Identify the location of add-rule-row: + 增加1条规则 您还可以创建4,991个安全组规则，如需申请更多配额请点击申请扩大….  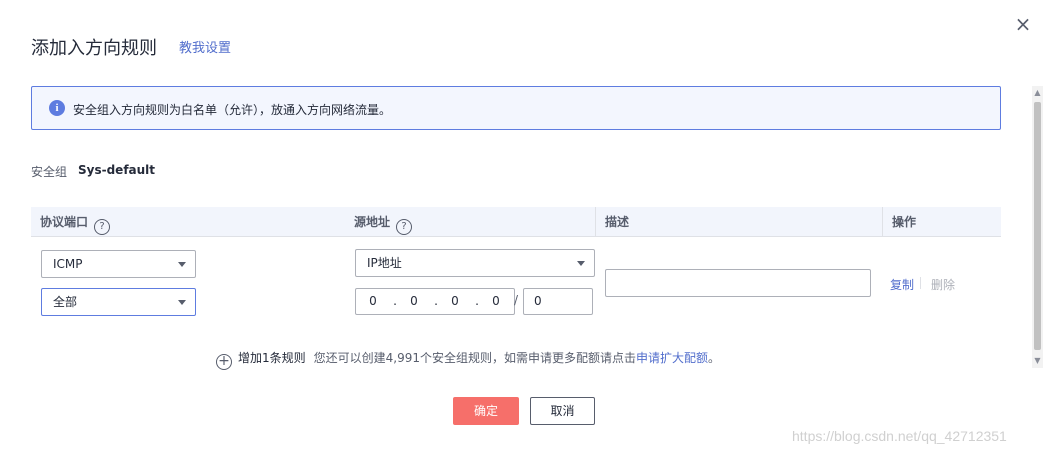
(468, 359).